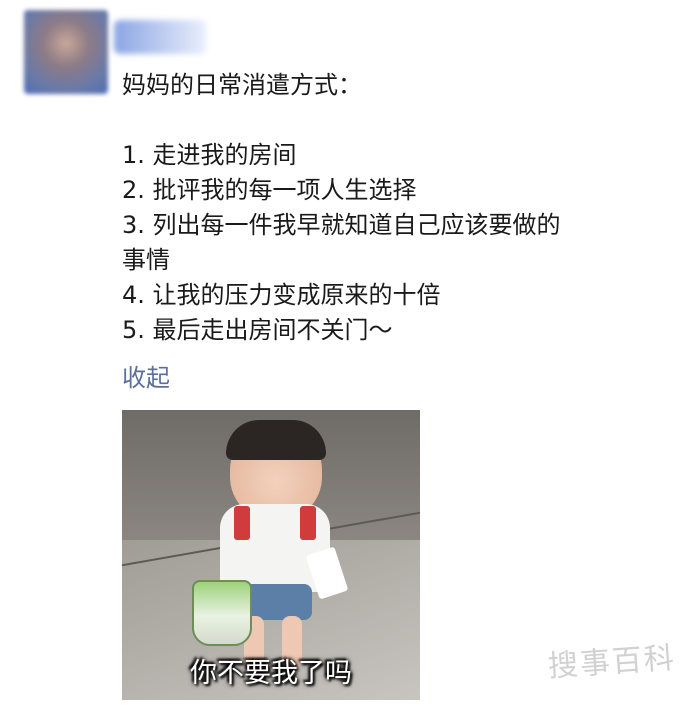 This screenshot has height=712, width=690. Describe the element at coordinates (146, 260) in the screenshot. I see `post-item-3-cont: 事情` at that location.